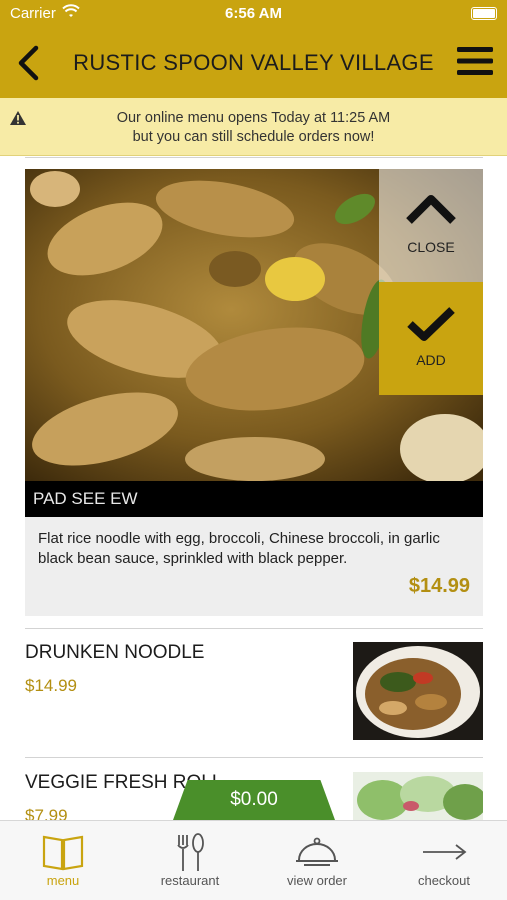 This screenshot has width=507, height=900. I want to click on add-button: ADD, so click(431, 338).